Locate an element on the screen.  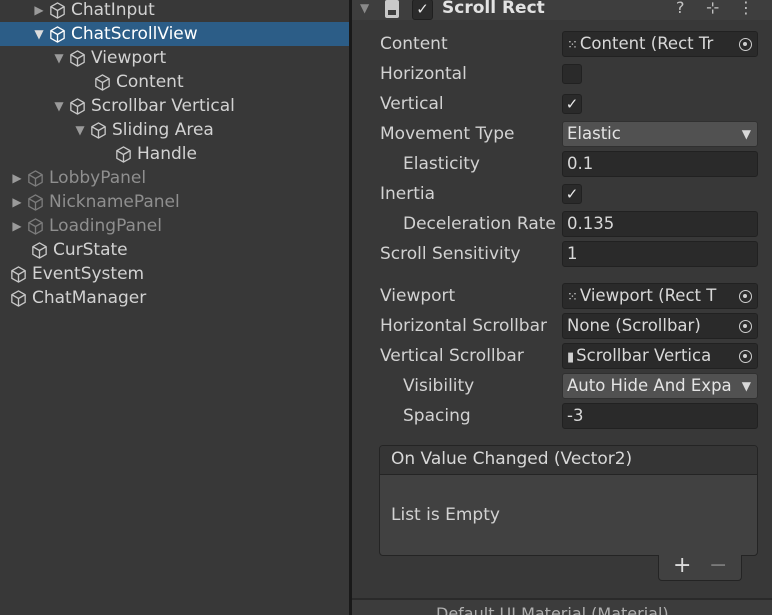
hierarchy-item-label: Handle is located at coordinates (167, 154).